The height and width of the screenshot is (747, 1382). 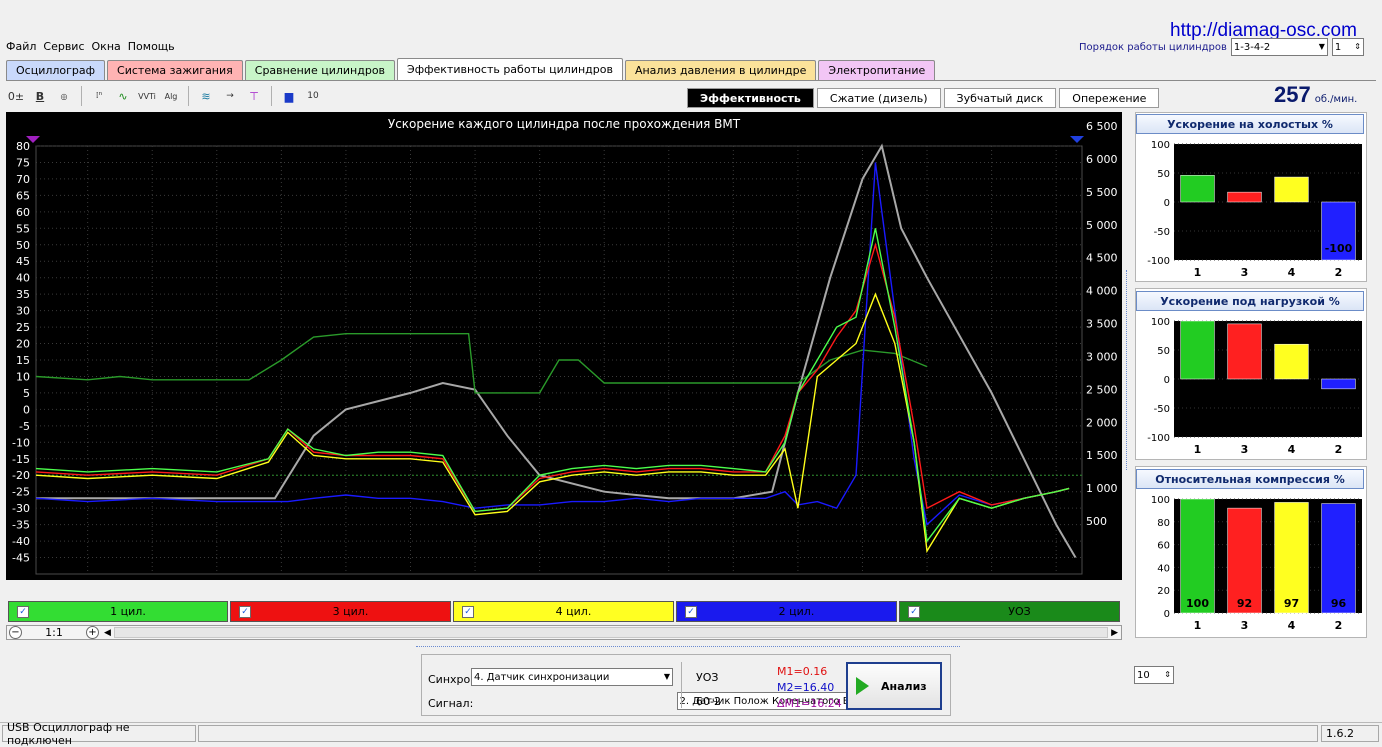 What do you see at coordinates (64, 96) in the screenshot?
I see `rpm-icon: ◎` at bounding box center [64, 96].